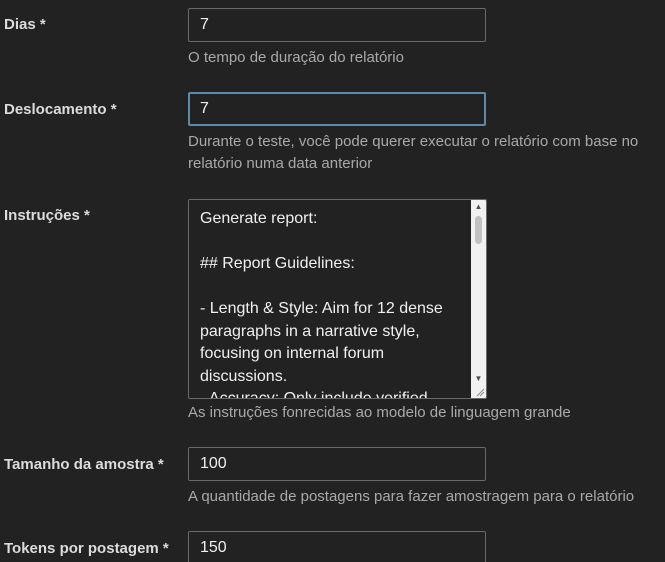 The width and height of the screenshot is (665, 562). I want to click on instructions-scrollbar: ▲ ▼, so click(478, 299).